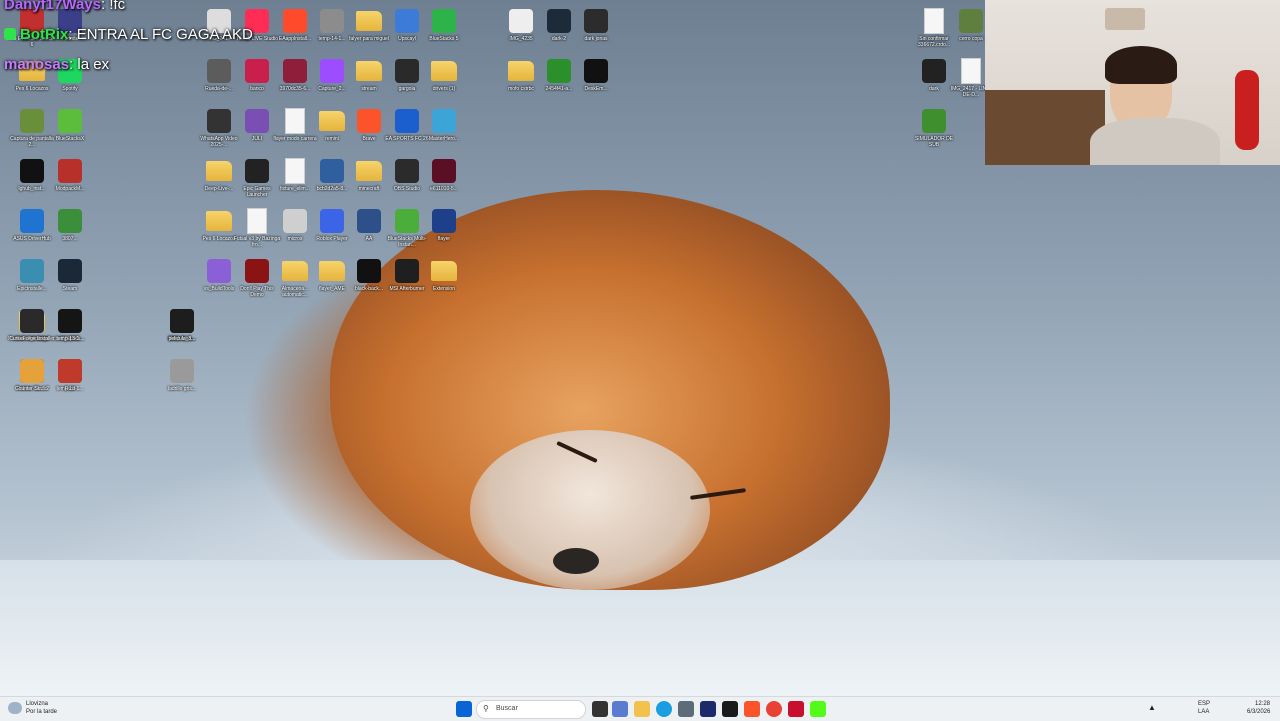  I want to click on start-button, so click(464, 709).